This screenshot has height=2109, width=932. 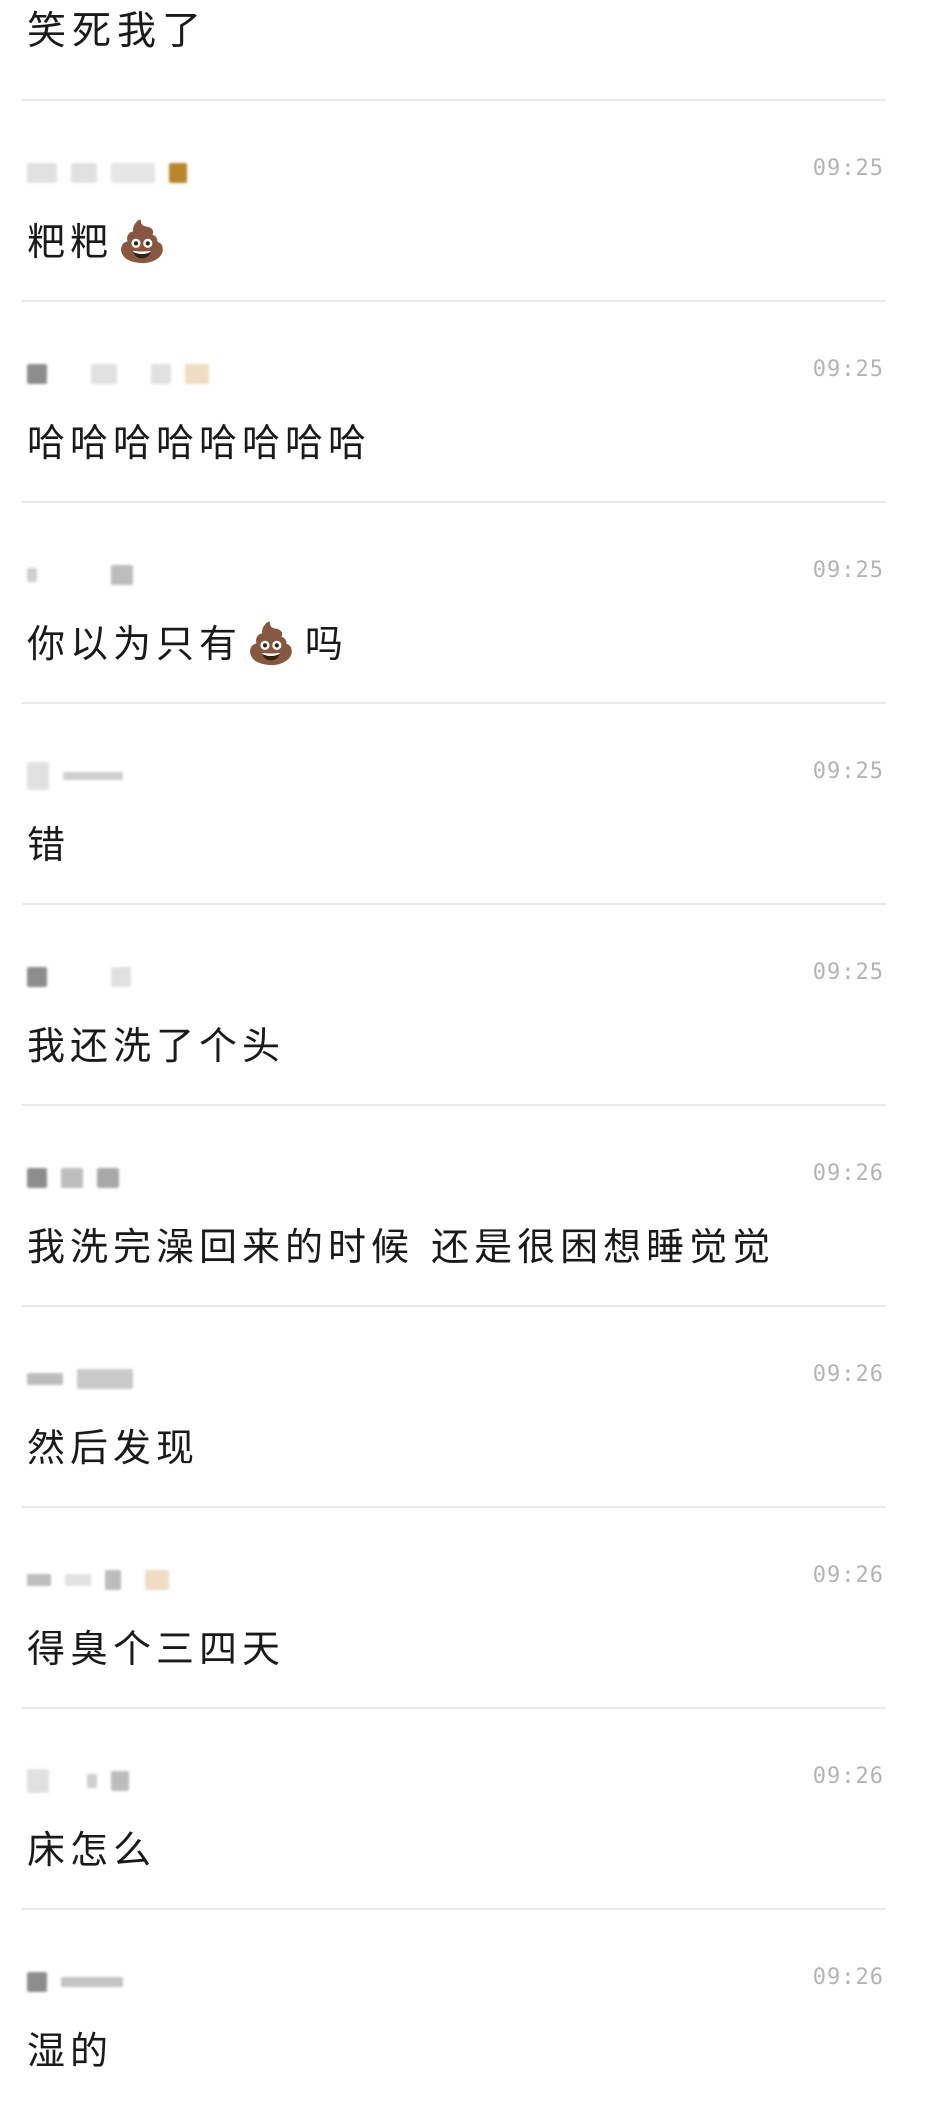 I want to click on message-text: 湿的, so click(x=70, y=2051).